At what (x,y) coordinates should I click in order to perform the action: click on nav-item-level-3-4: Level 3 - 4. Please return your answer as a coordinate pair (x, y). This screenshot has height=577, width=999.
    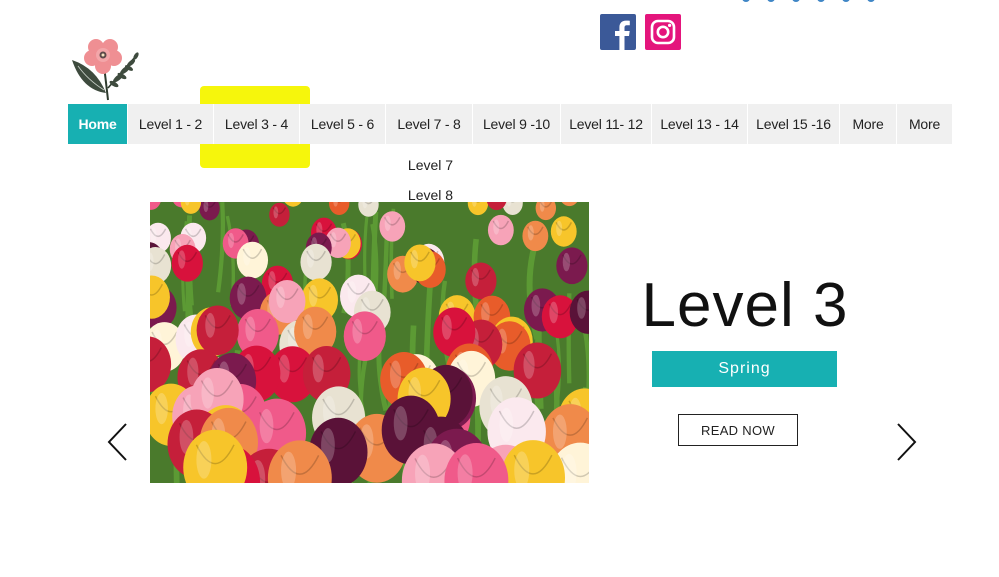
    Looking at the image, I should click on (257, 124).